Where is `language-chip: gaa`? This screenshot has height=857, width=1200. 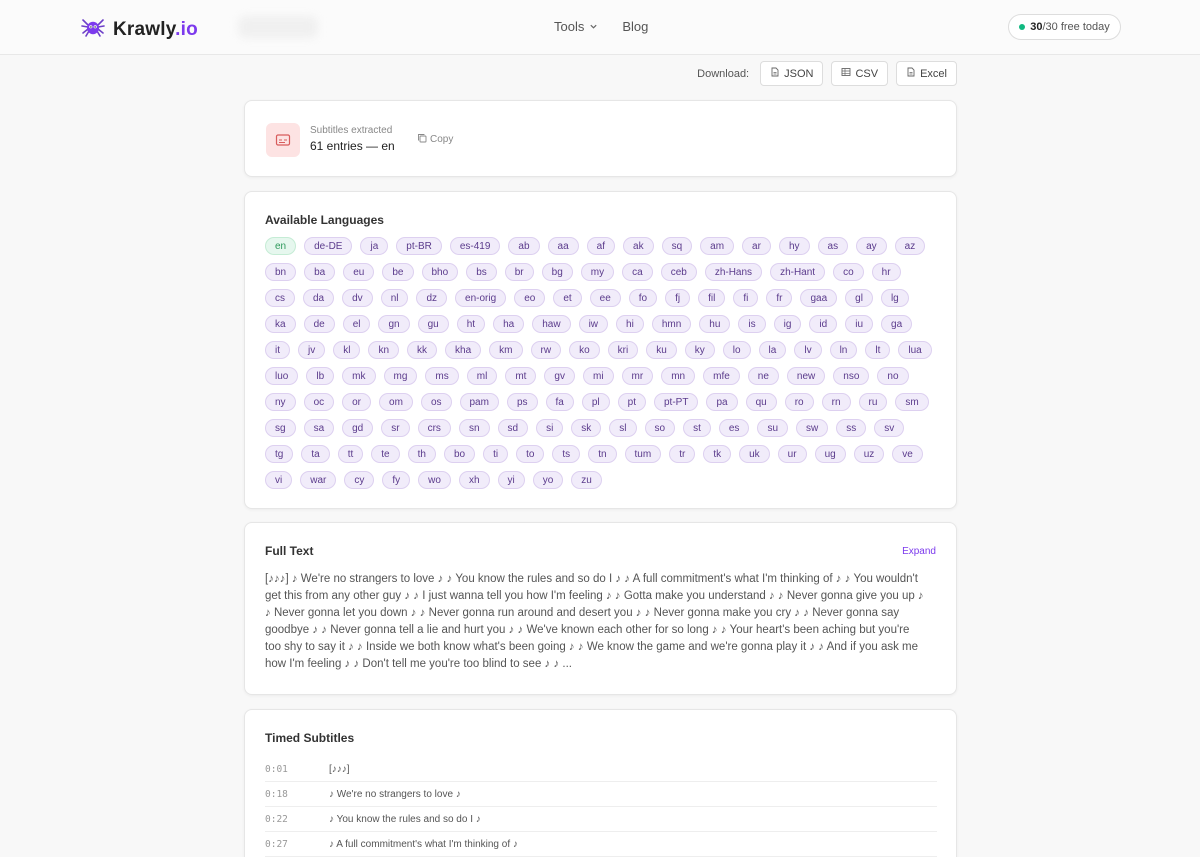
language-chip: gaa is located at coordinates (819, 298).